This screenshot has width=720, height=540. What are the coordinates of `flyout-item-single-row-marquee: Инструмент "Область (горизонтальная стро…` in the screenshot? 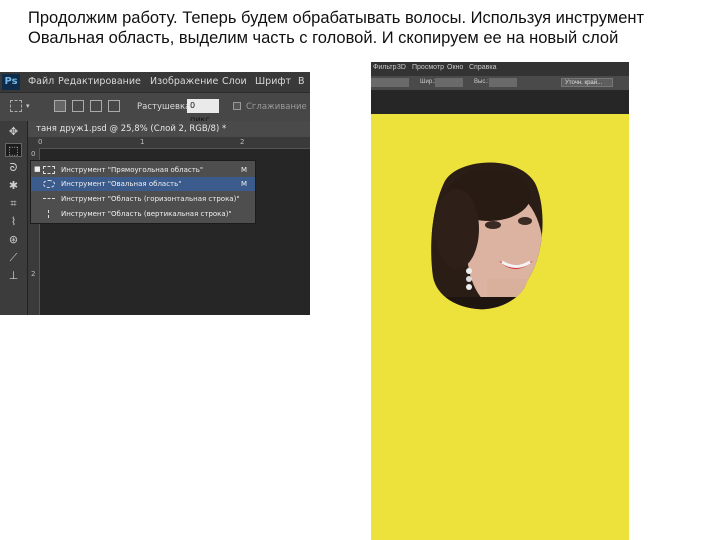 It's located at (143, 199).